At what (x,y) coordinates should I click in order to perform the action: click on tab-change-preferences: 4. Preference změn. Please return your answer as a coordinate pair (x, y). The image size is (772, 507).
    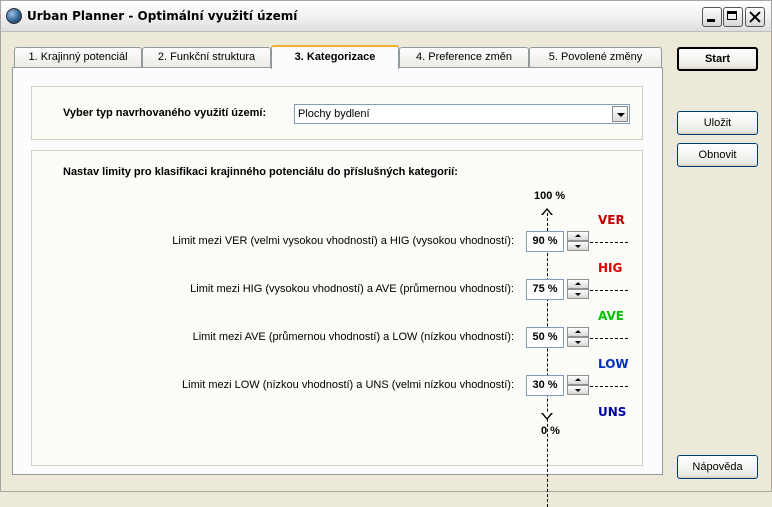
    Looking at the image, I should click on (464, 57).